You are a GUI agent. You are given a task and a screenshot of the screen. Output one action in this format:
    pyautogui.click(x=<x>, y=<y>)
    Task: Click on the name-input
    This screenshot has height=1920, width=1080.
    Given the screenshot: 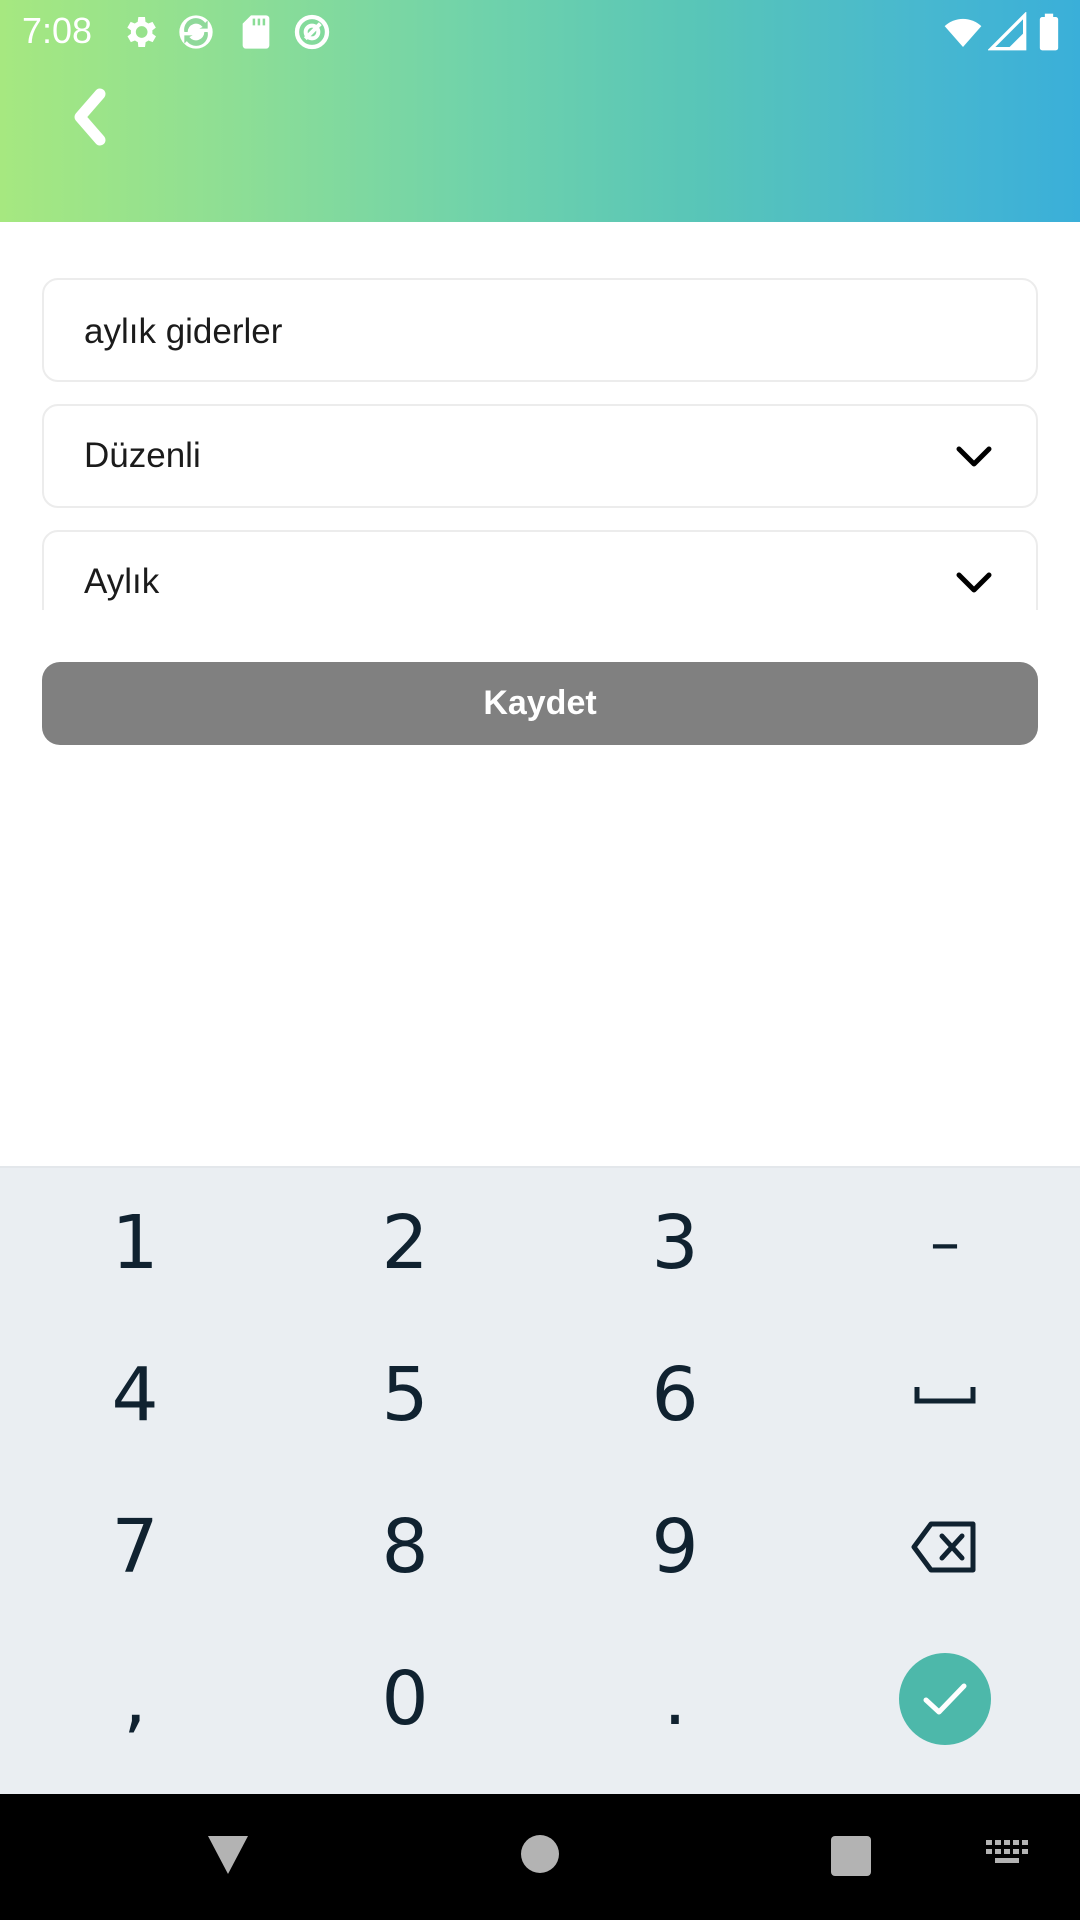 What is the action you would take?
    pyautogui.click(x=534, y=332)
    